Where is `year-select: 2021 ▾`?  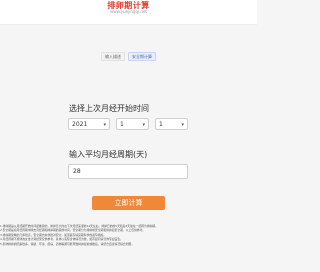 year-select: 2021 ▾ is located at coordinates (89, 124).